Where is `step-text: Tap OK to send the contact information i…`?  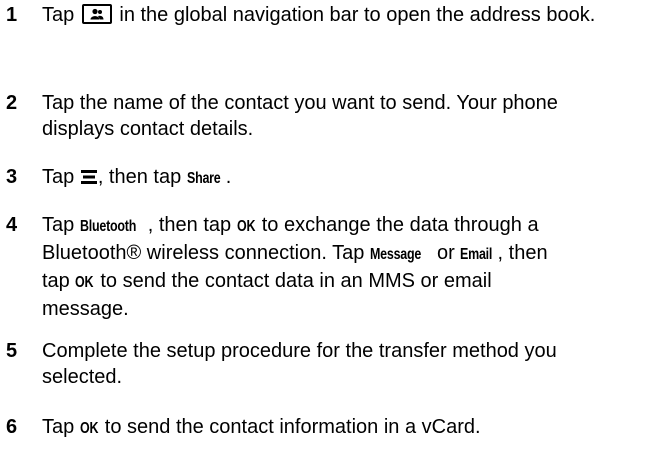 step-text: Tap OK to send the contact information i… is located at coordinates (342, 428).